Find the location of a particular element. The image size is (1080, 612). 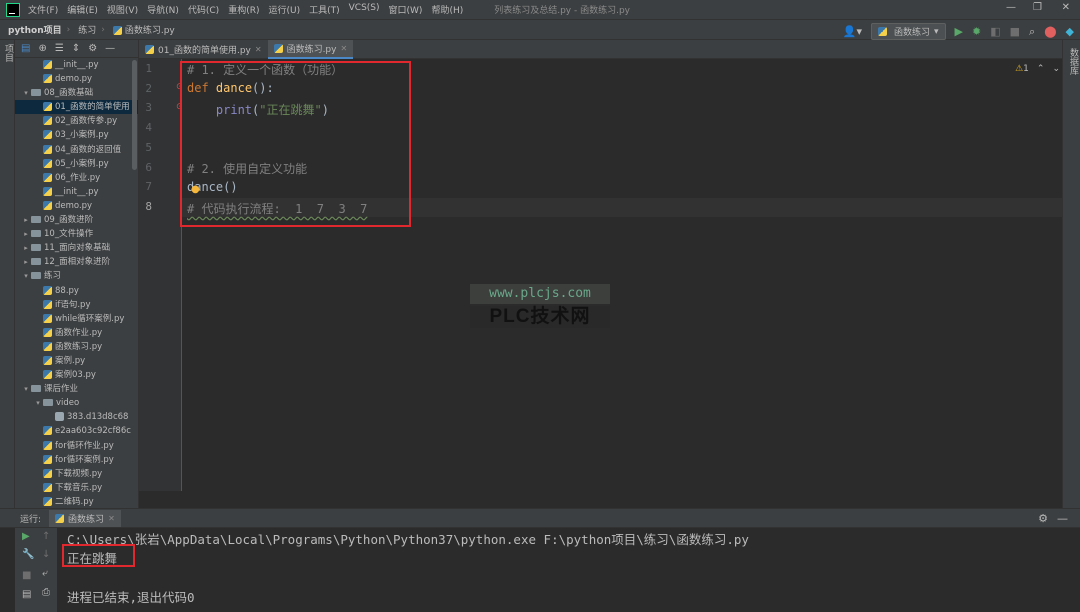

menu-item: 工具(T) is located at coordinates (324, 9).